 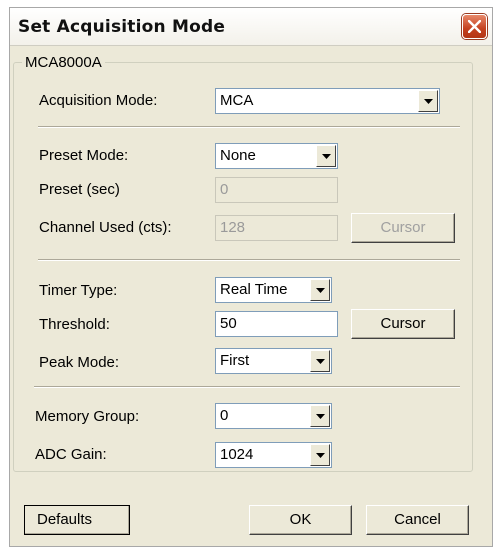 I want to click on memory-group-dropdown-button, so click(x=320, y=416).